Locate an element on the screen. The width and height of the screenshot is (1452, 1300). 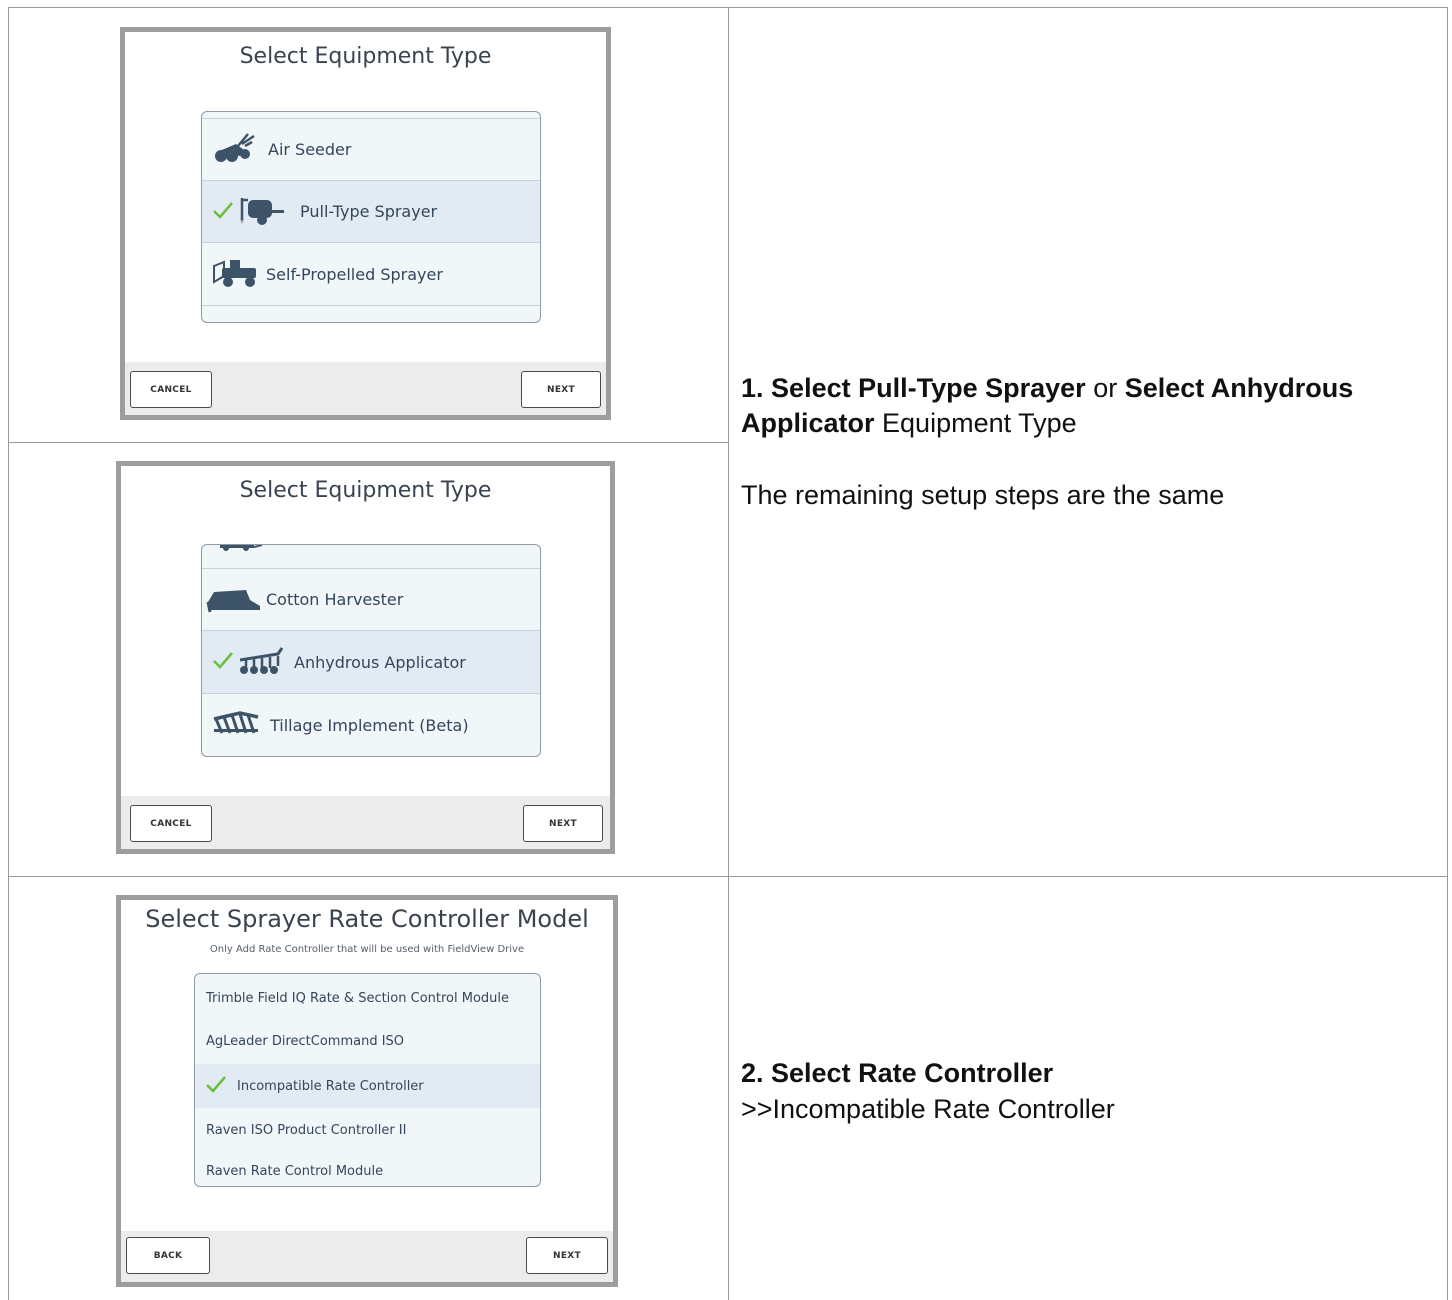
list-item-label: Raven ISO Product Controller II is located at coordinates (306, 1130).